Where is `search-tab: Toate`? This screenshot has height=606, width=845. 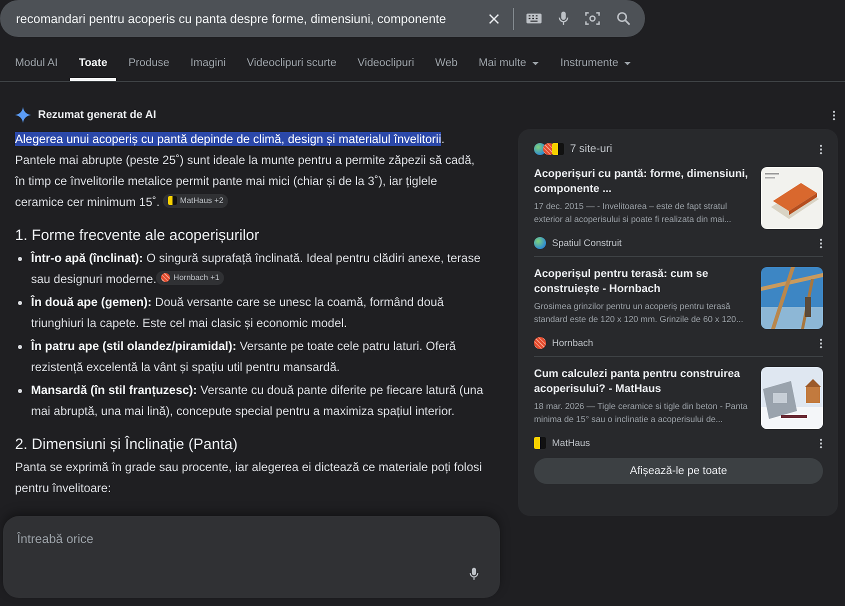 search-tab: Toate is located at coordinates (93, 66).